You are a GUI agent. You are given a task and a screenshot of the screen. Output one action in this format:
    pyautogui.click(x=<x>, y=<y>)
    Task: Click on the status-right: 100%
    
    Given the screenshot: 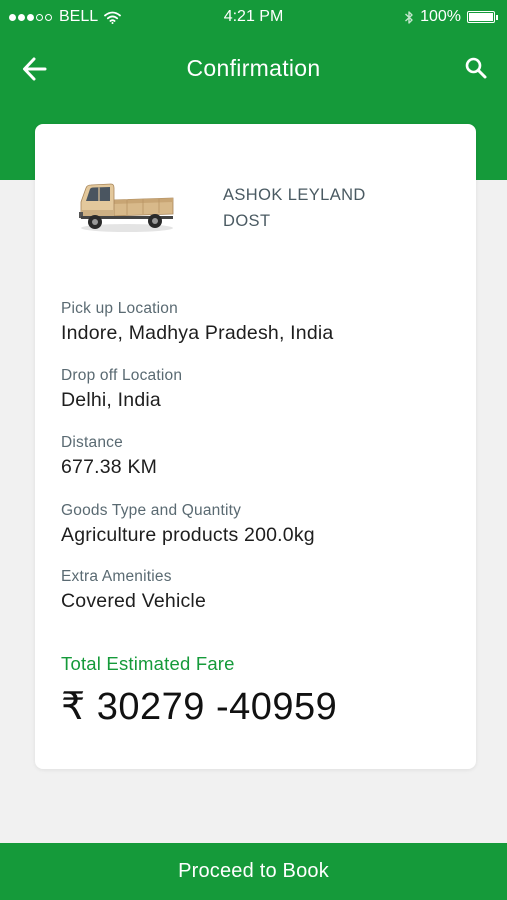 What is the action you would take?
    pyautogui.click(x=451, y=17)
    